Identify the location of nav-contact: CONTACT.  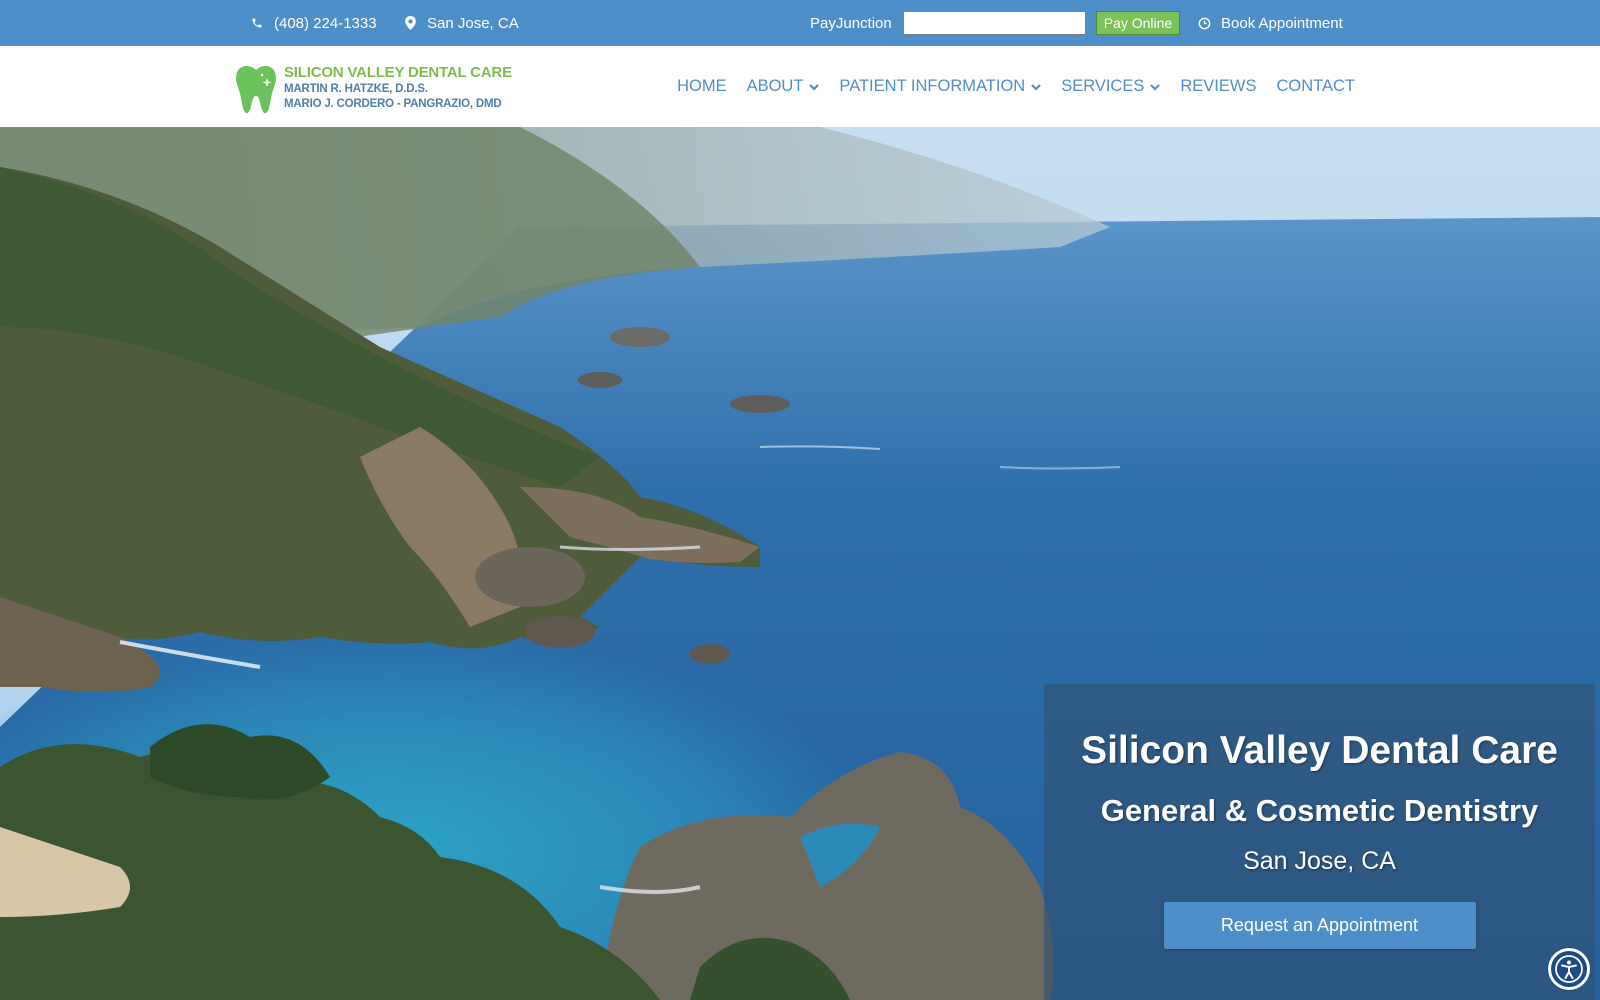
(1315, 86).